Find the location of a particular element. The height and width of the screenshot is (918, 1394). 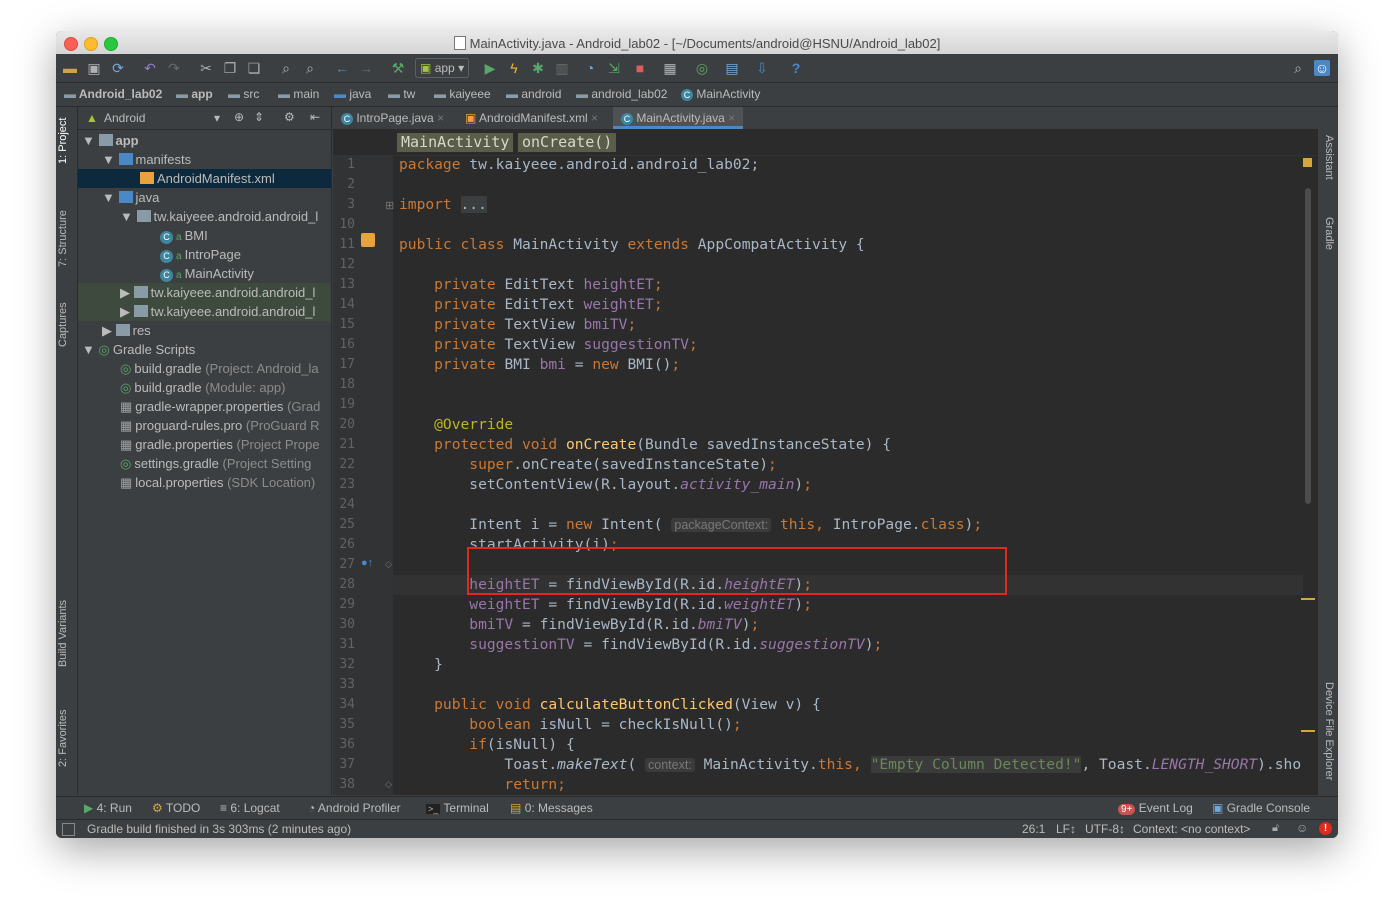

find-icon: ⌕ is located at coordinates (286, 68).